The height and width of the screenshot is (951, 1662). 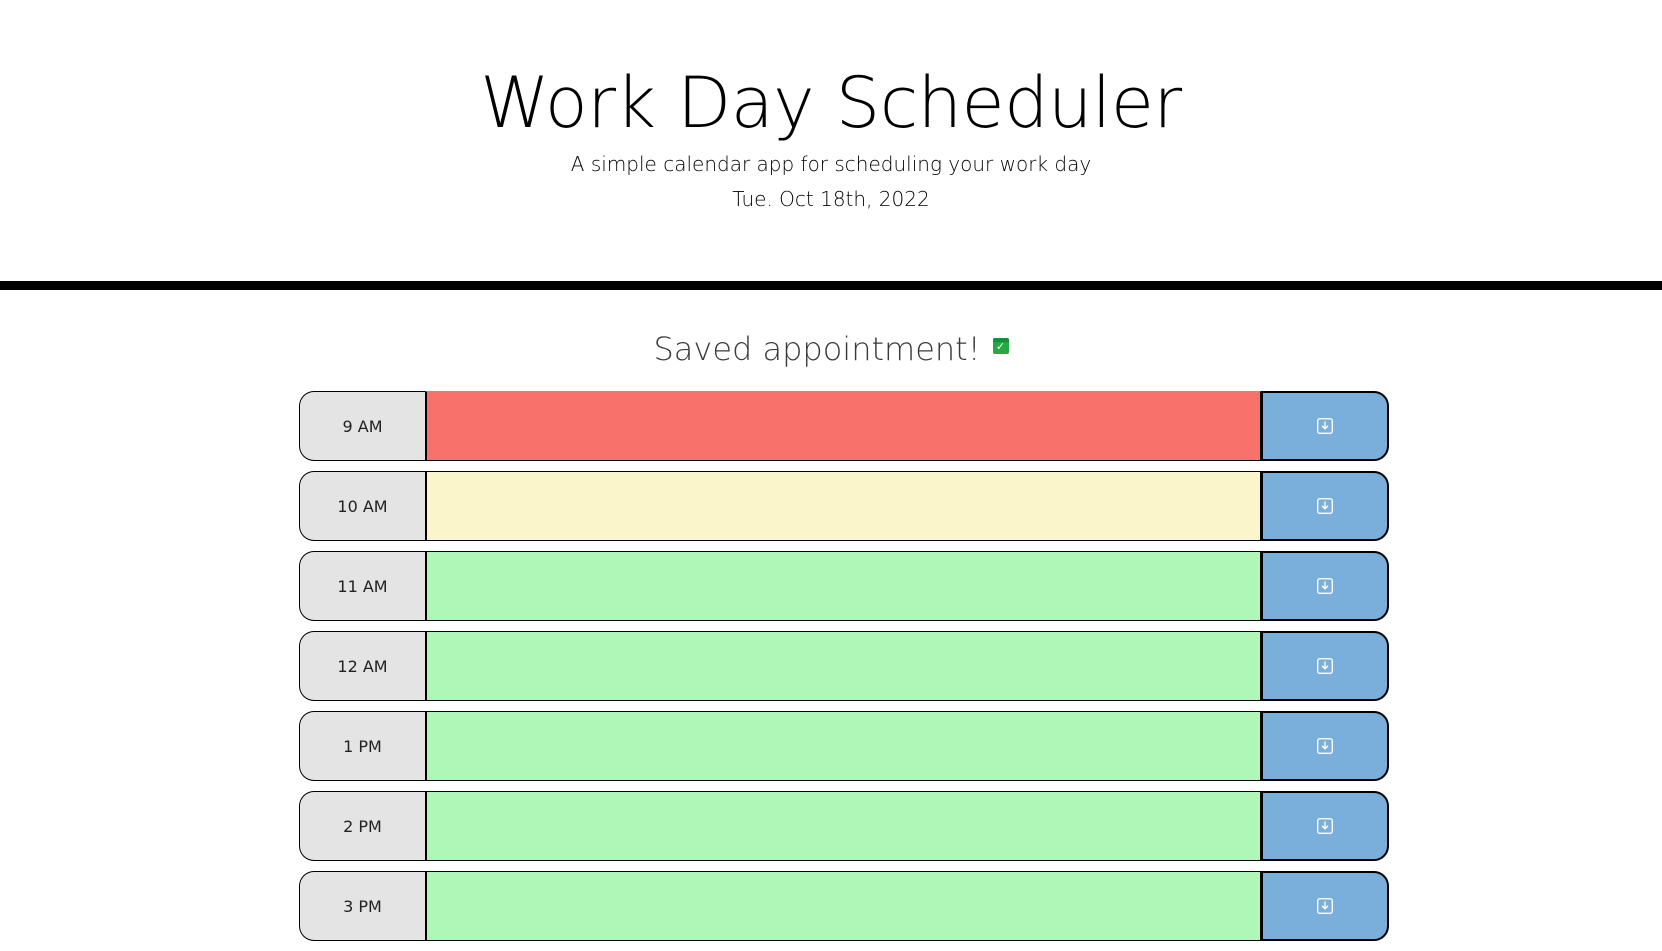 I want to click on time-block: 1 PM, so click(x=844, y=746).